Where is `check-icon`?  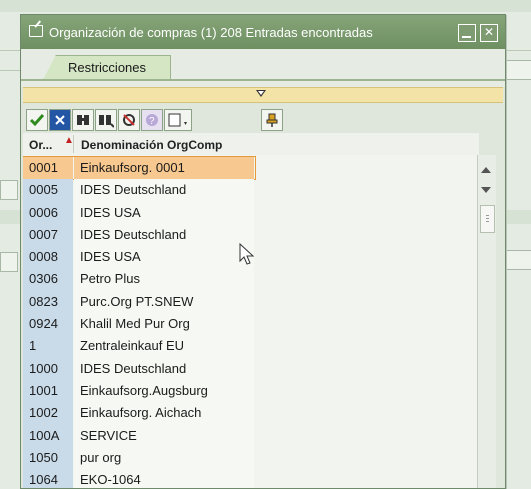
check-icon is located at coordinates (37, 120).